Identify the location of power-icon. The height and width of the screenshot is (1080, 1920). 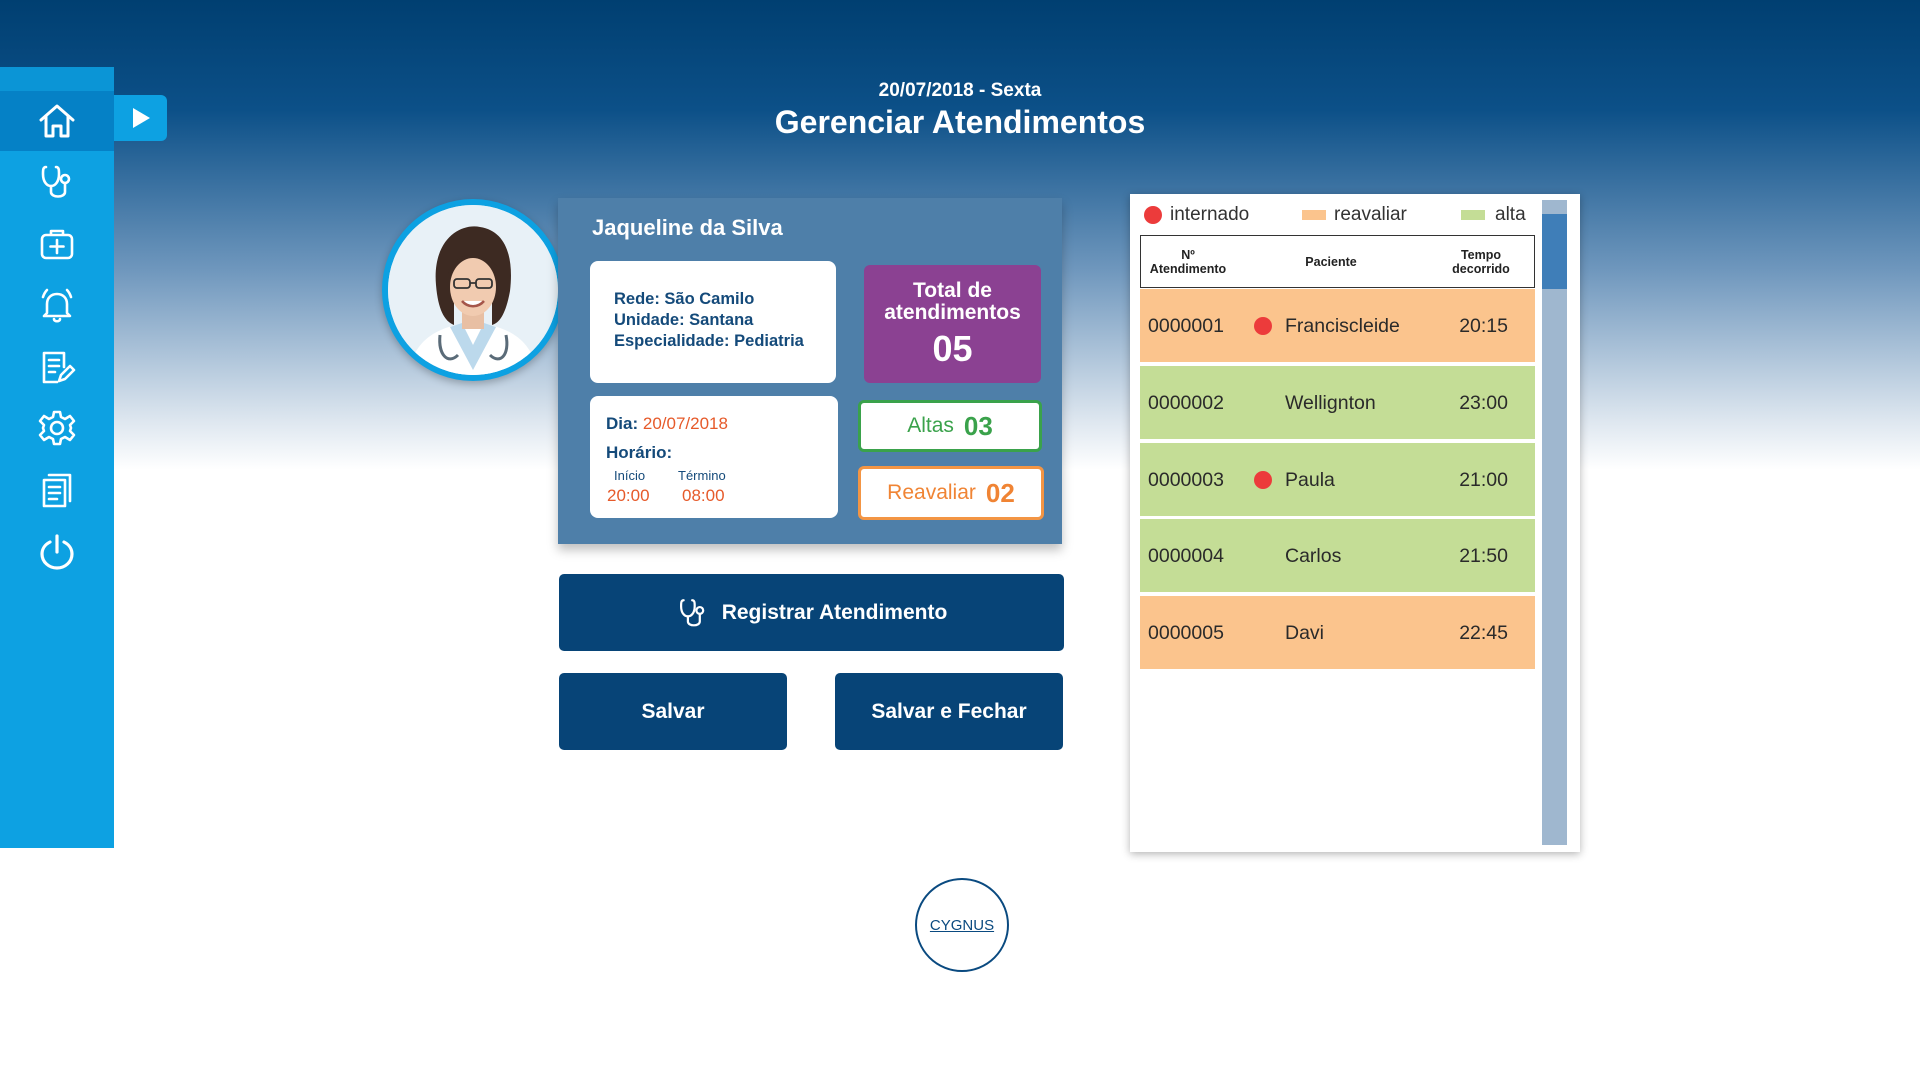
(57, 552).